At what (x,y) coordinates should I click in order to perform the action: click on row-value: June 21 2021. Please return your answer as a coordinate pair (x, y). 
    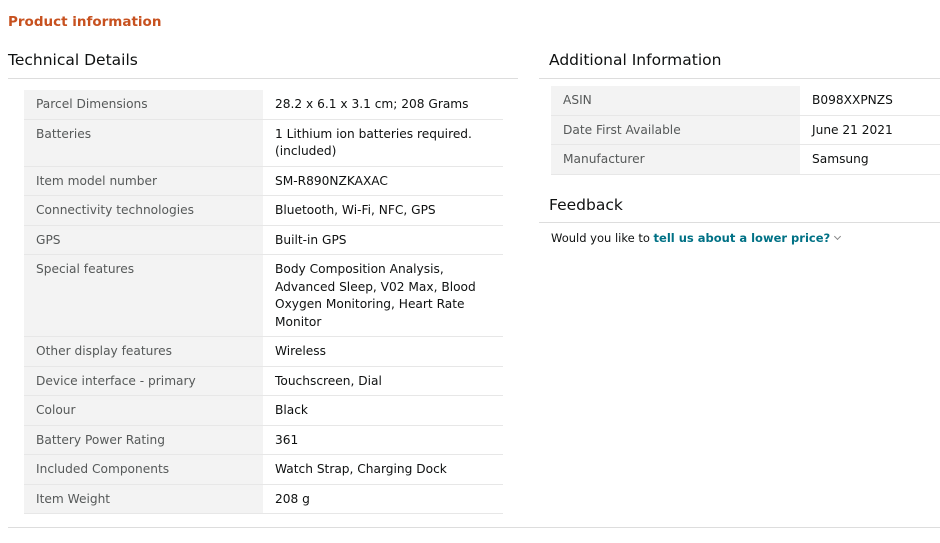
    Looking at the image, I should click on (870, 130).